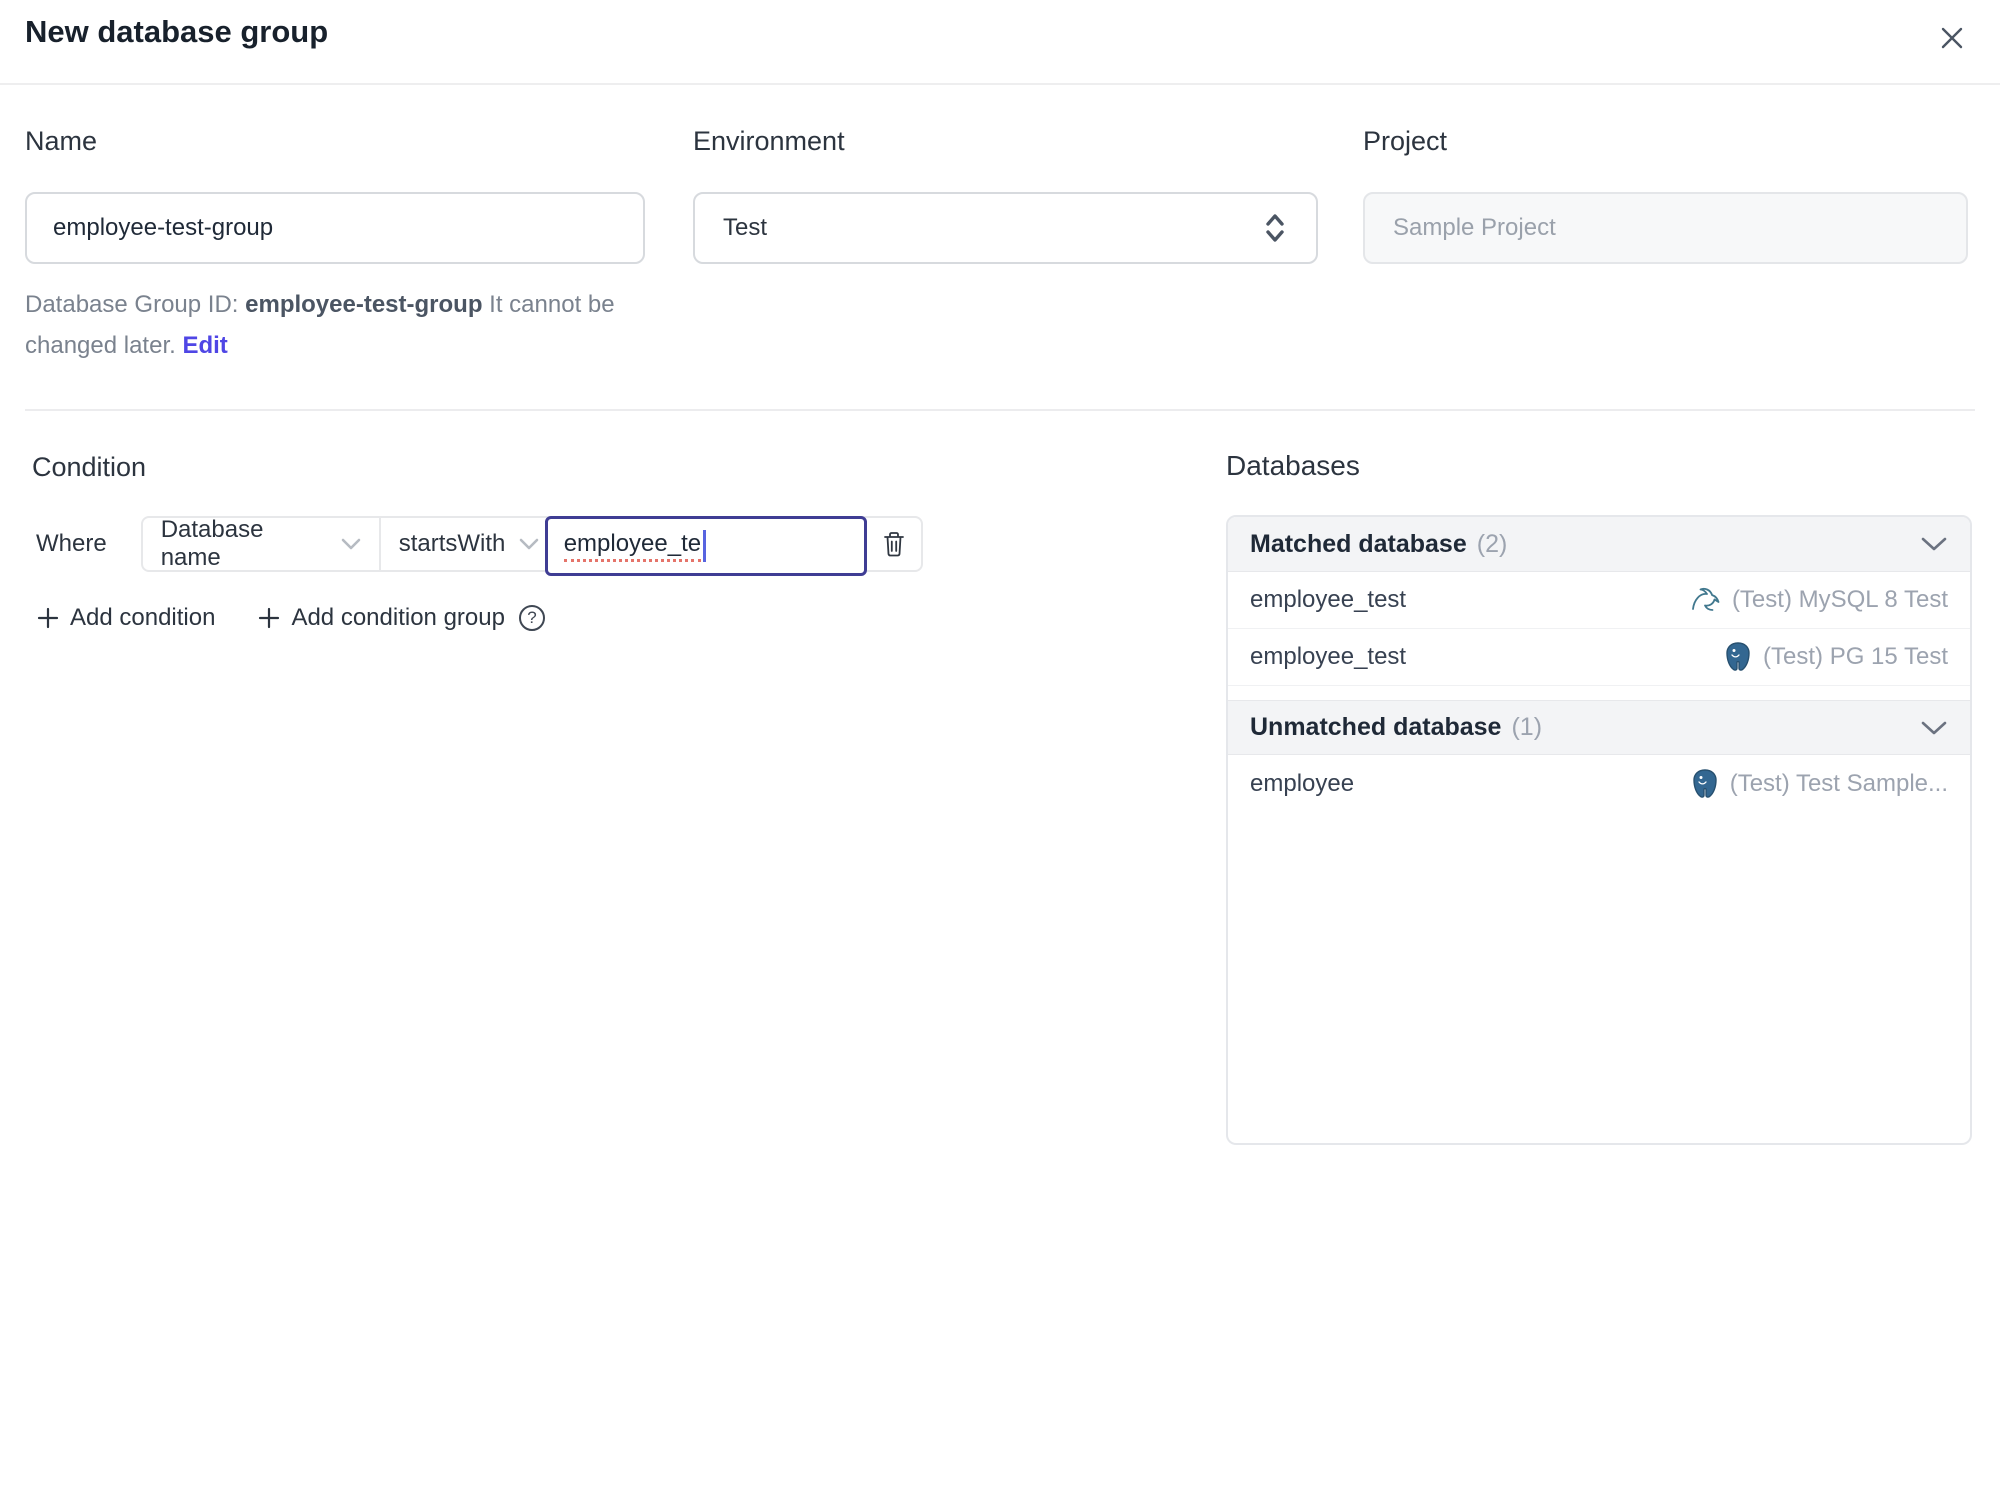  I want to click on help-icon: ?, so click(531, 618).